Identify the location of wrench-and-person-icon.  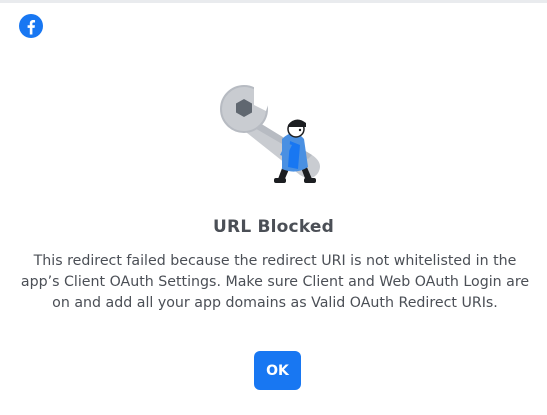
(270, 134).